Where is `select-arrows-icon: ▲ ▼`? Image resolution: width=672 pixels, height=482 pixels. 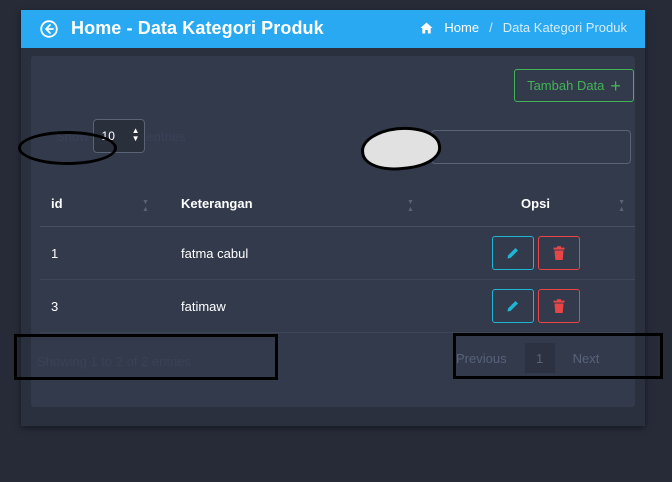 select-arrows-icon: ▲ ▼ is located at coordinates (135, 134).